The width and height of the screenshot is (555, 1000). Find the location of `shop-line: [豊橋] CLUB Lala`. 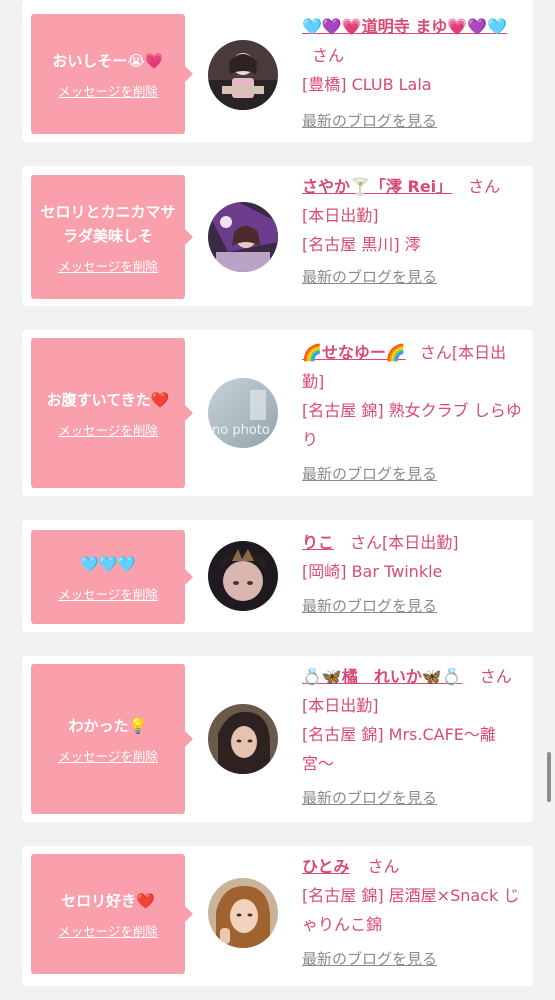

shop-line: [豊橋] CLUB Lala is located at coordinates (367, 84).